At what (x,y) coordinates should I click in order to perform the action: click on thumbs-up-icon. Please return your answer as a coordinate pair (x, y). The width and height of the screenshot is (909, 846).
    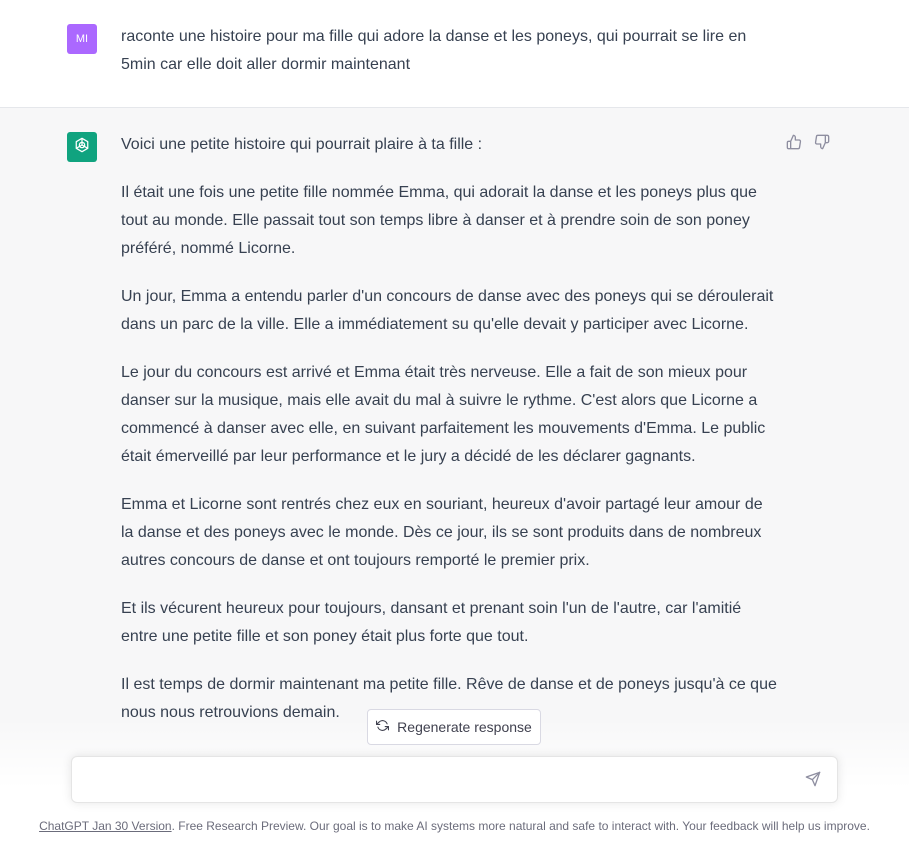
    Looking at the image, I should click on (794, 144).